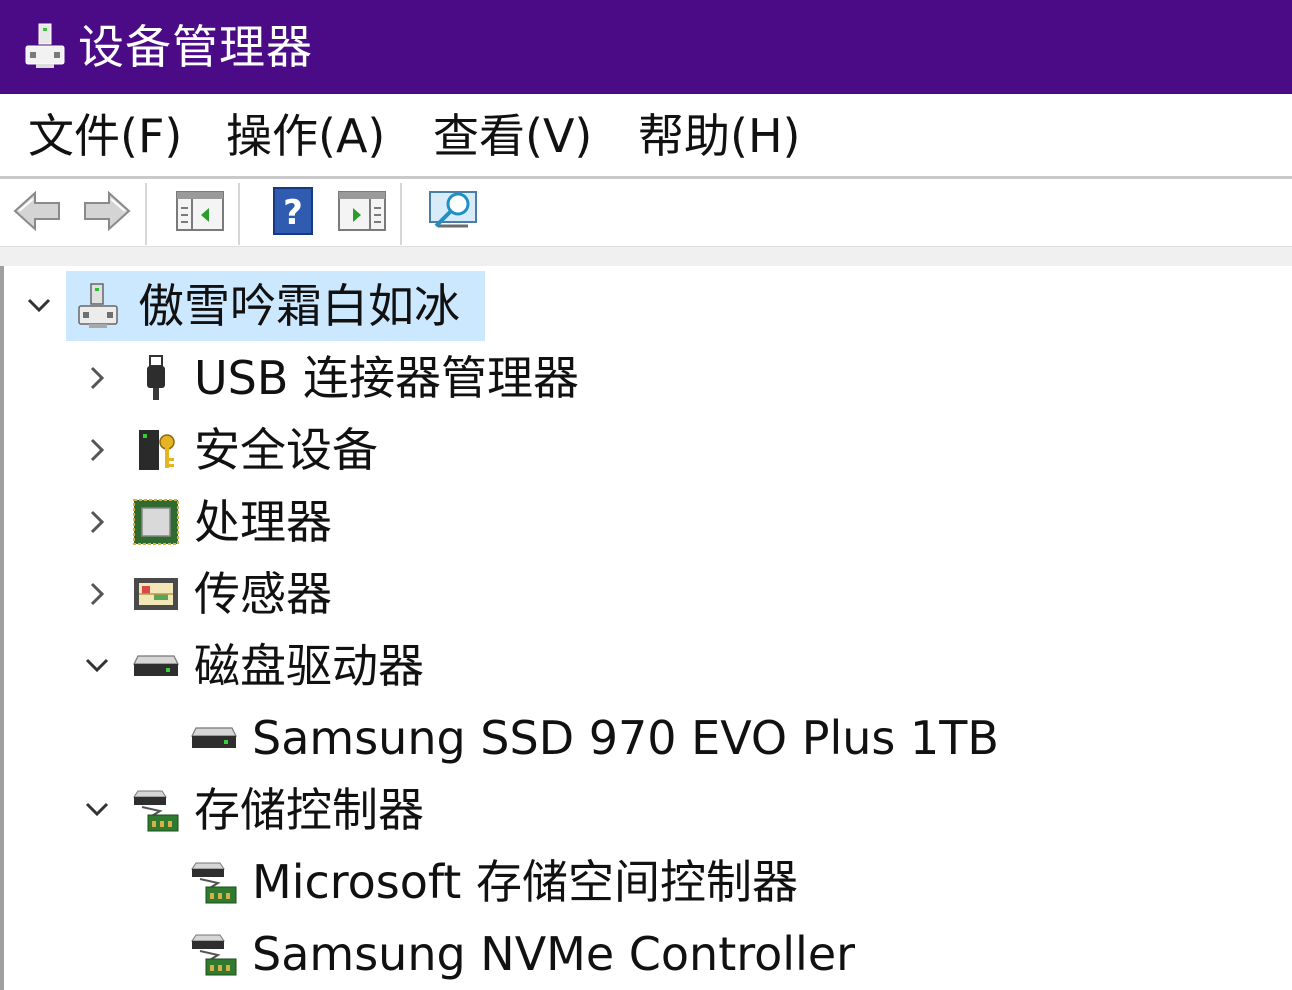 The image size is (1292, 990). I want to click on tree-node-label: 处理器, so click(263, 522).